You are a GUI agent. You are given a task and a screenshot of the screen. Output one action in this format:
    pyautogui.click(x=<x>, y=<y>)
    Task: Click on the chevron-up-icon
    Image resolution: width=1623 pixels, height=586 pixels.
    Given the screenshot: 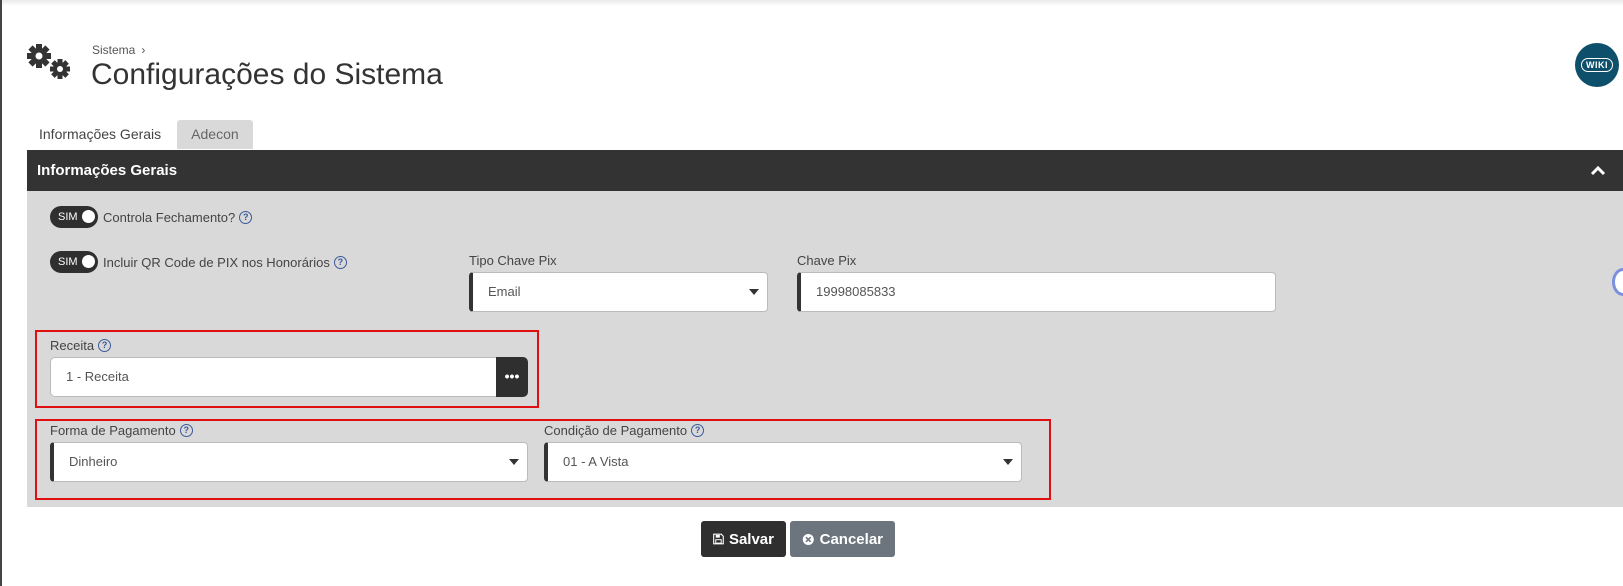 What is the action you would take?
    pyautogui.click(x=1598, y=171)
    